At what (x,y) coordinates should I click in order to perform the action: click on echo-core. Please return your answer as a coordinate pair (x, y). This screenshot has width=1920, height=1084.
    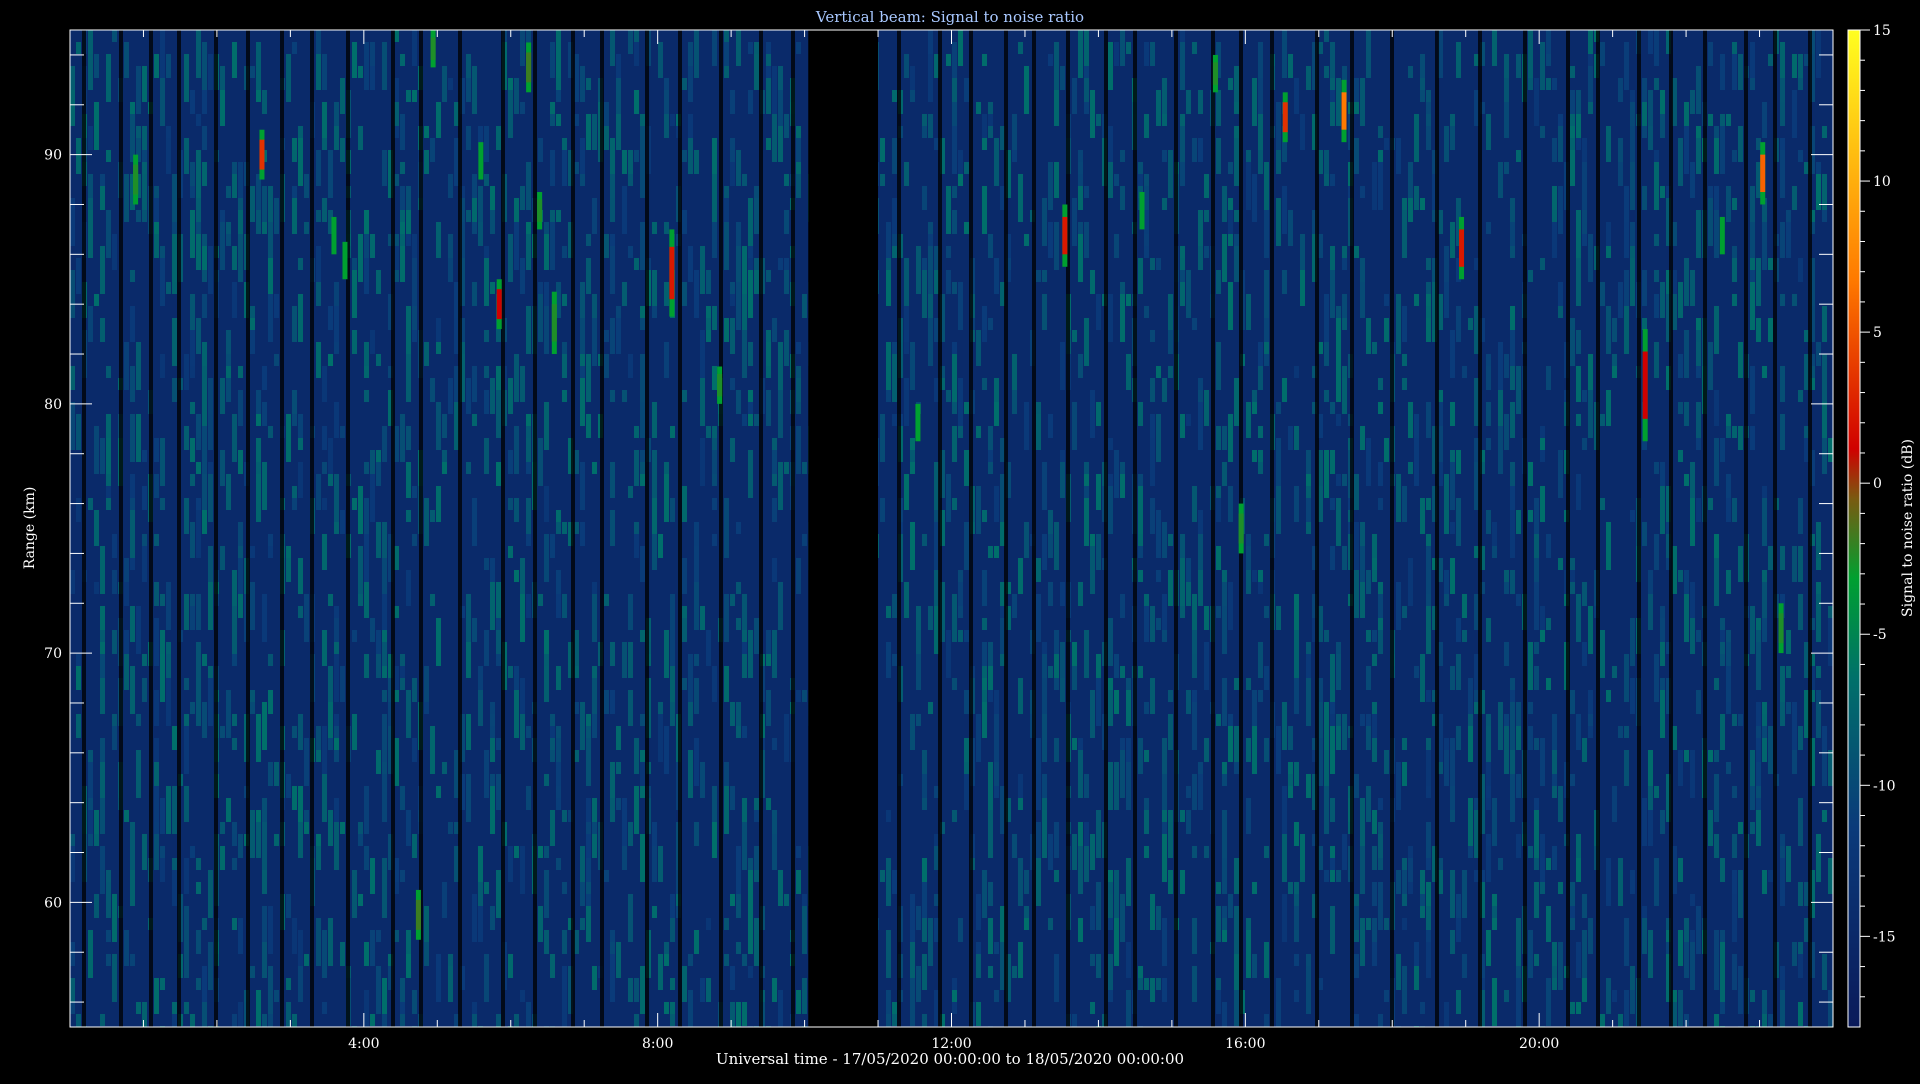
    Looking at the image, I should click on (262, 154).